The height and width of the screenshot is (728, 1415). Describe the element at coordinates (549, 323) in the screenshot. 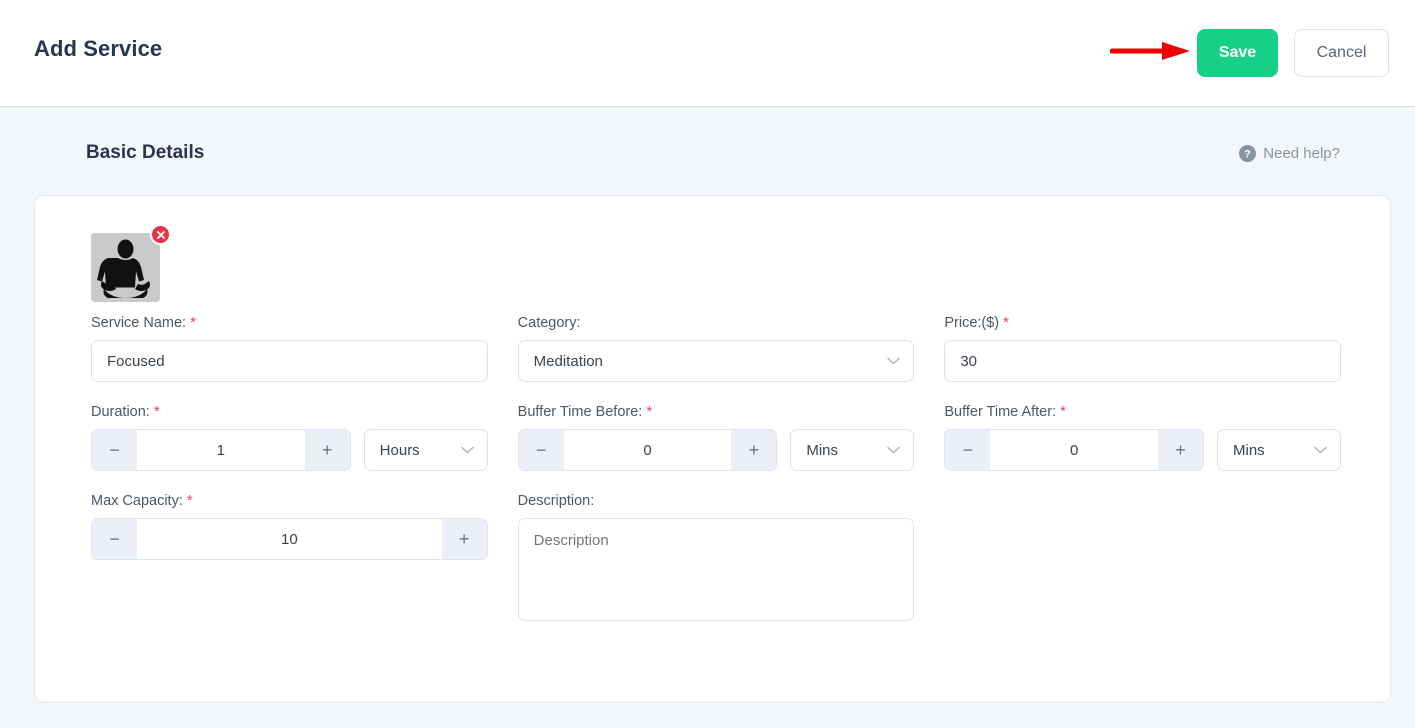

I see `category-label-text: Category:` at that location.